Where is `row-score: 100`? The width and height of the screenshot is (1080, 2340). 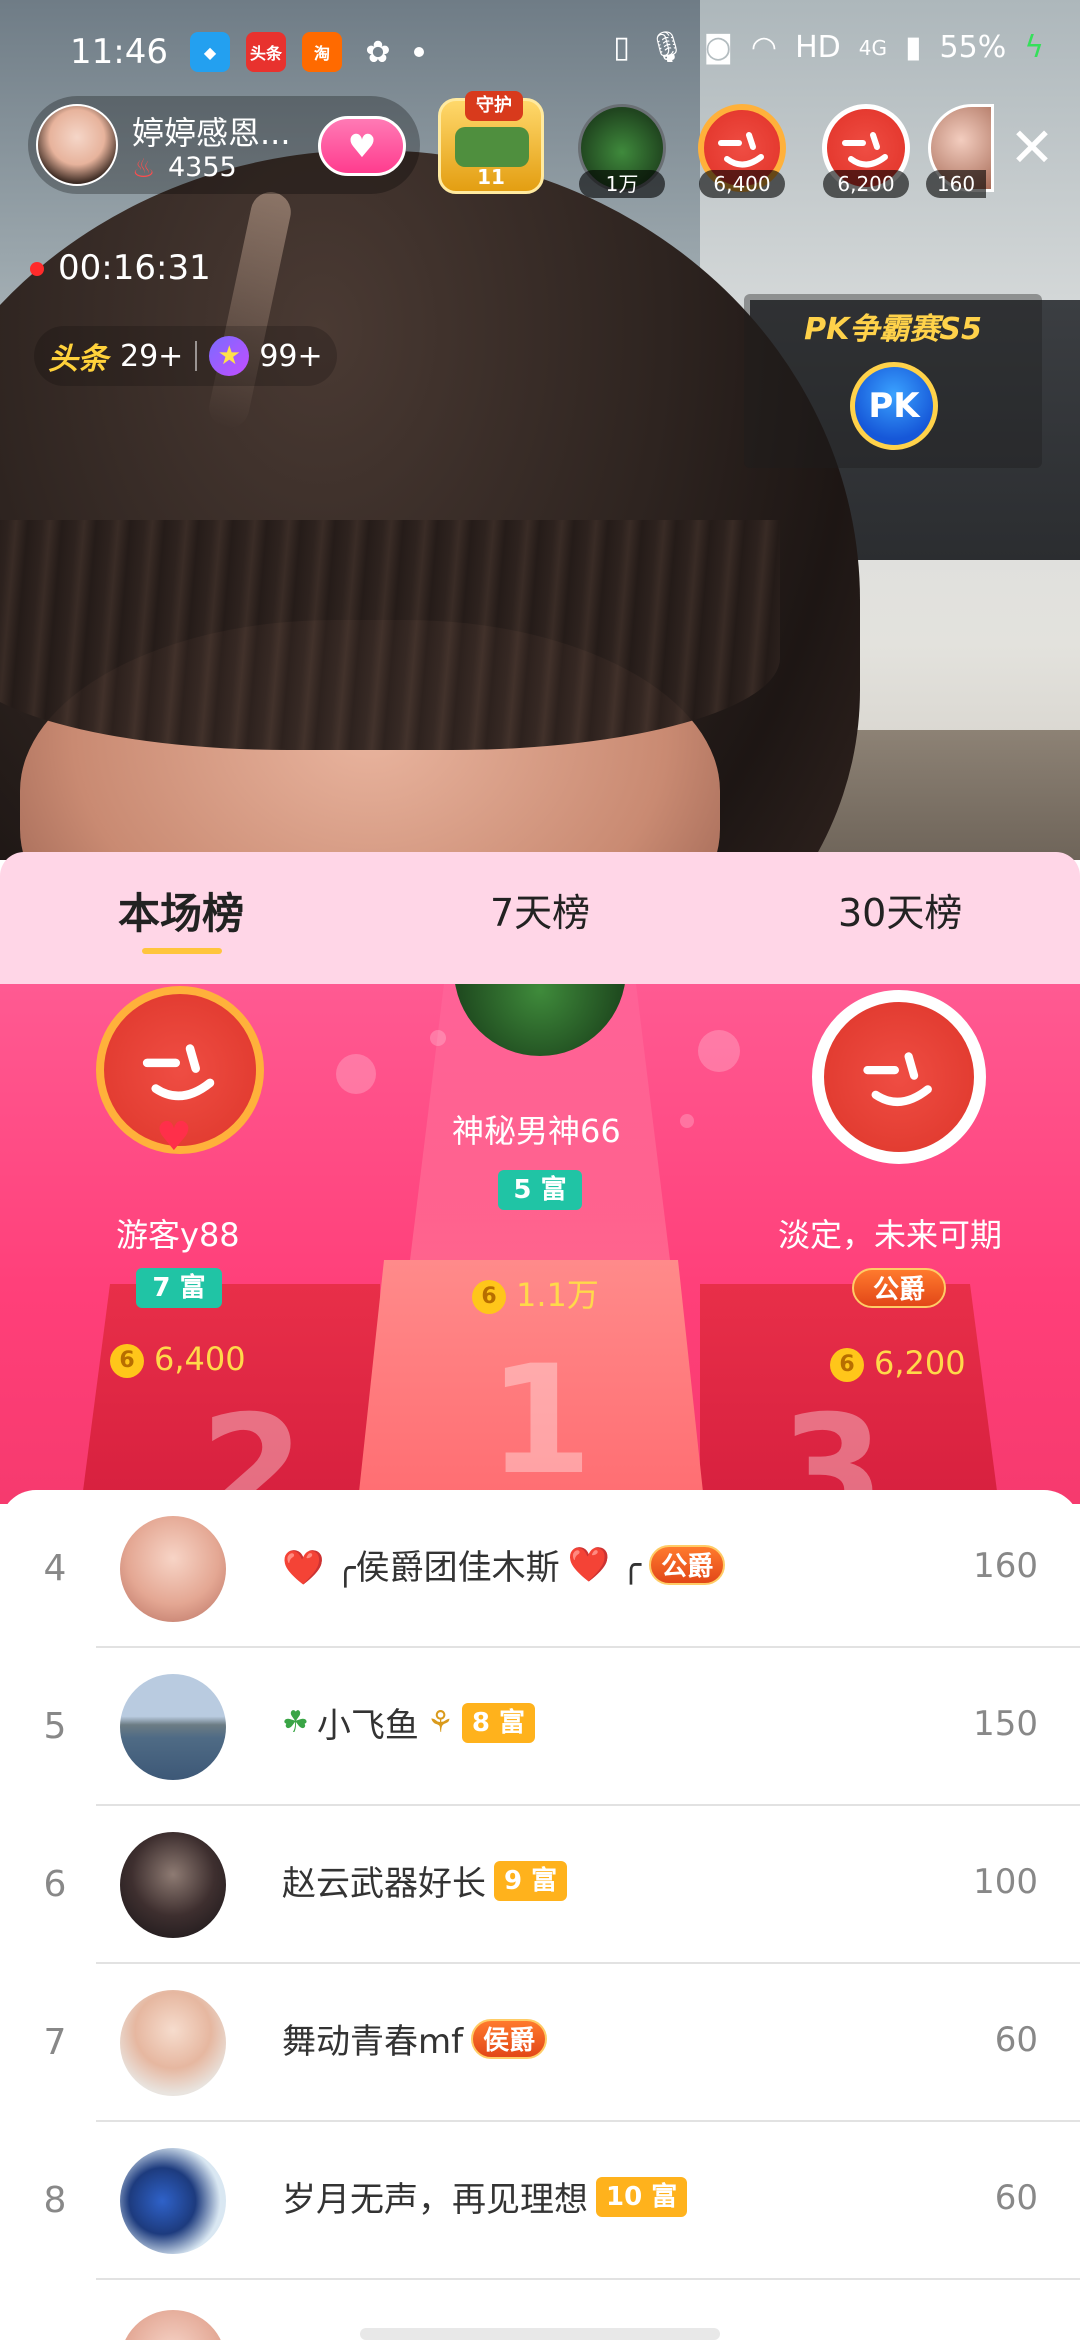
row-score: 100 is located at coordinates (1005, 1882).